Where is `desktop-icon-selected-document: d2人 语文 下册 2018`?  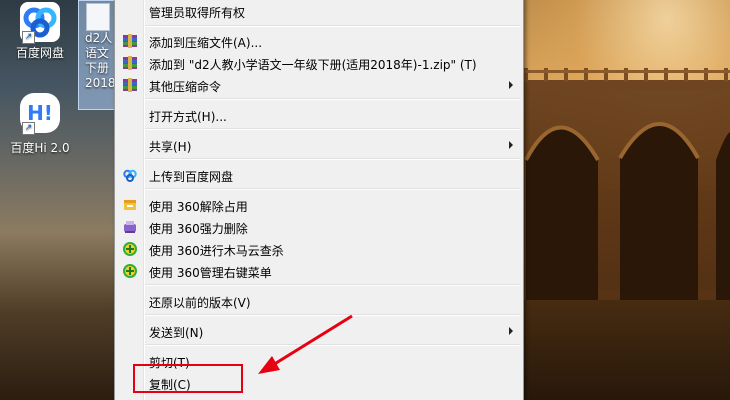 desktop-icon-selected-document: d2人 语文 下册 2018 is located at coordinates (98, 55).